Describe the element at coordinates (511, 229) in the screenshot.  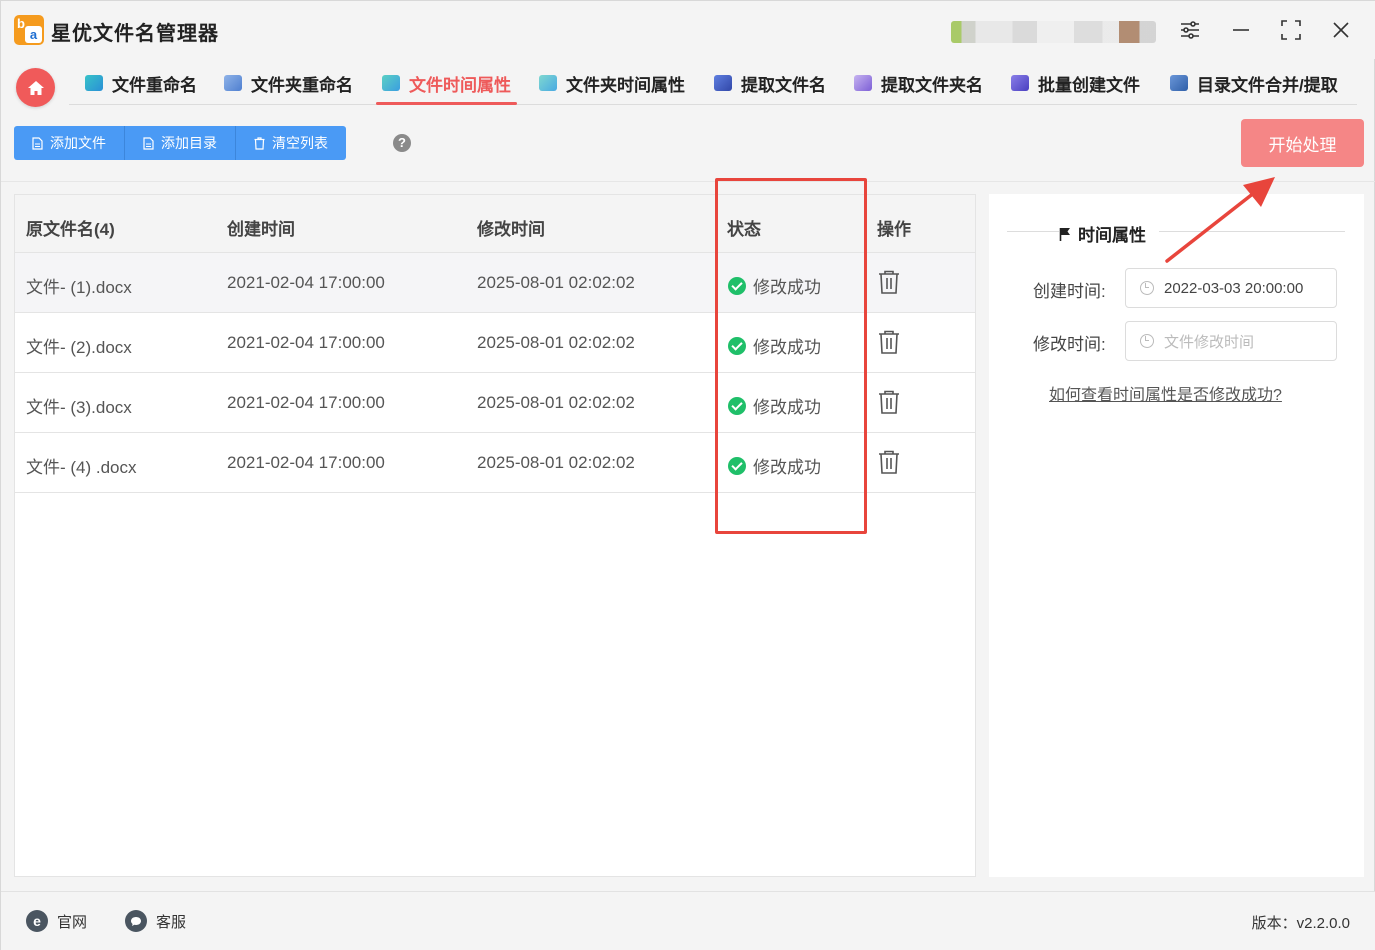
I see `header-modified: 修改时间` at that location.